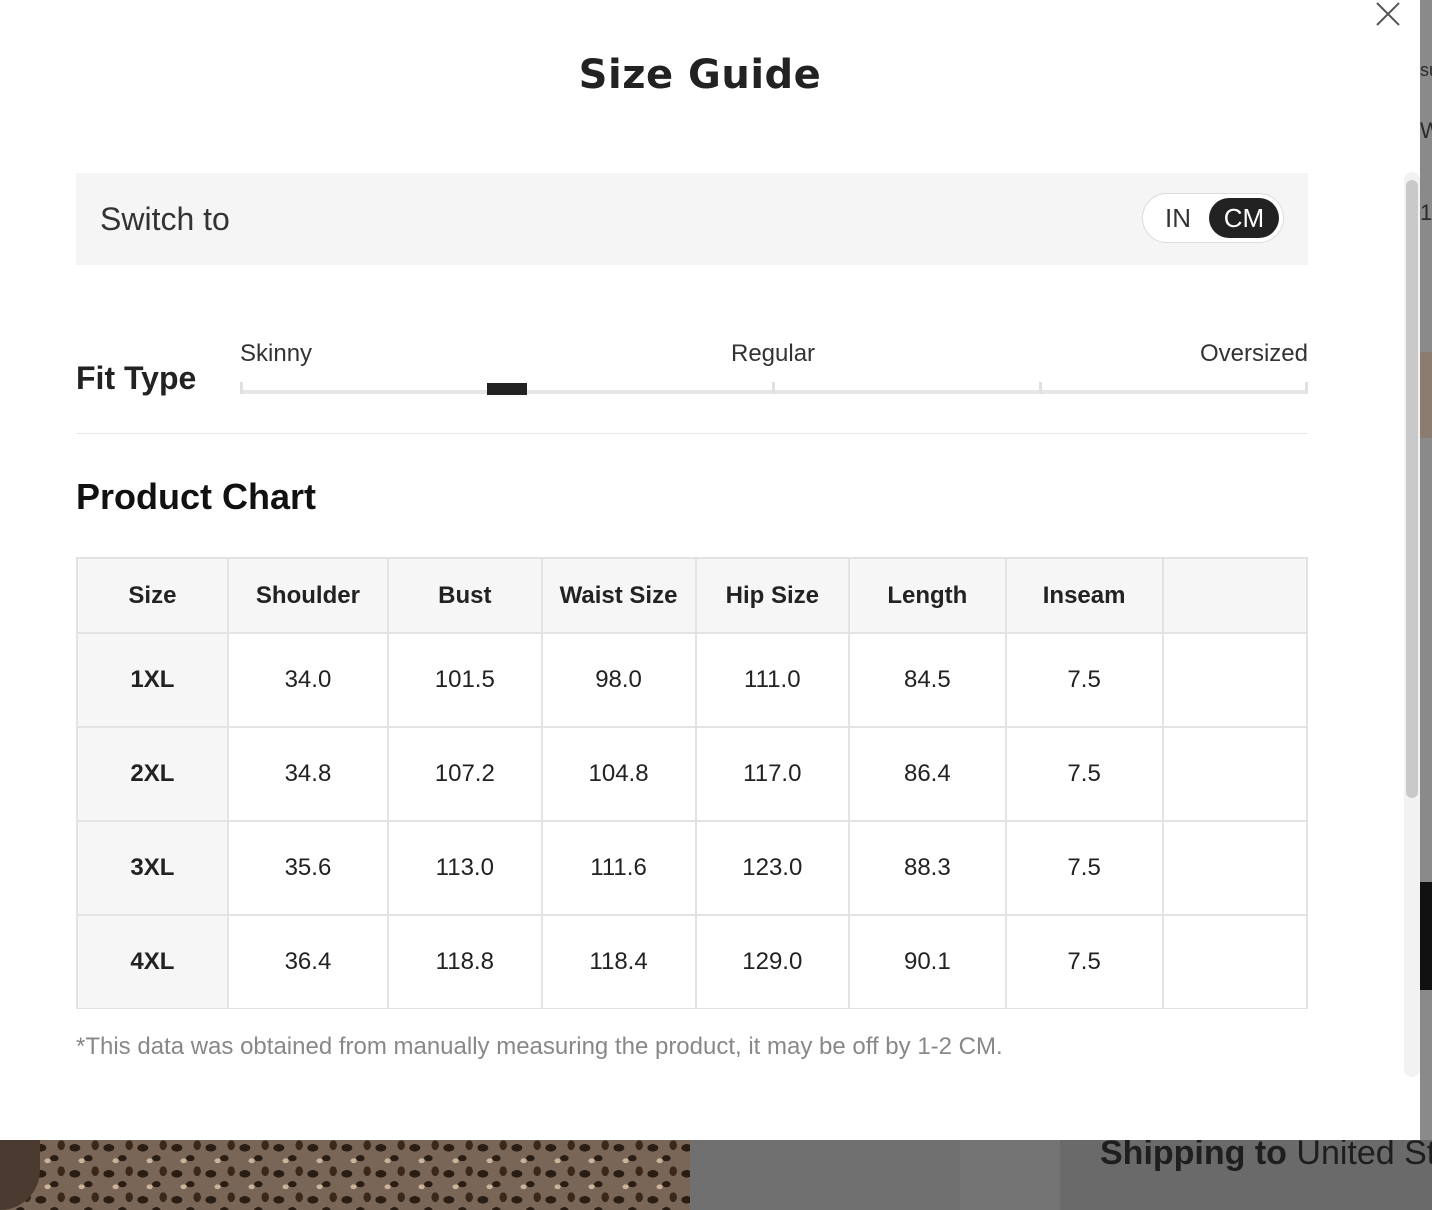 This screenshot has height=1210, width=1432. What do you see at coordinates (465, 868) in the screenshot?
I see `table-cell: 113.0` at bounding box center [465, 868].